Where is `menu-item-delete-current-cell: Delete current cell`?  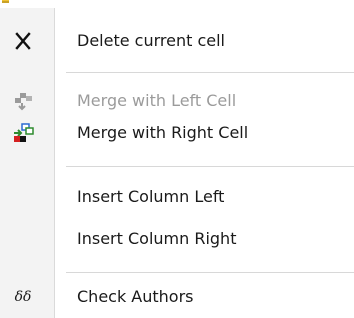 menu-item-delete-current-cell: Delete current cell is located at coordinates (177, 42).